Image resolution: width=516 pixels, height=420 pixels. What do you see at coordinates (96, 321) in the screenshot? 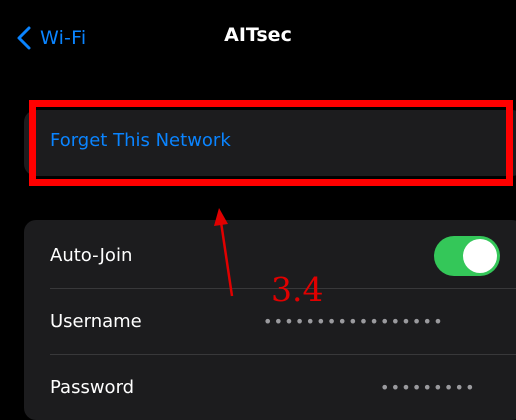
I see `username-label: Username` at bounding box center [96, 321].